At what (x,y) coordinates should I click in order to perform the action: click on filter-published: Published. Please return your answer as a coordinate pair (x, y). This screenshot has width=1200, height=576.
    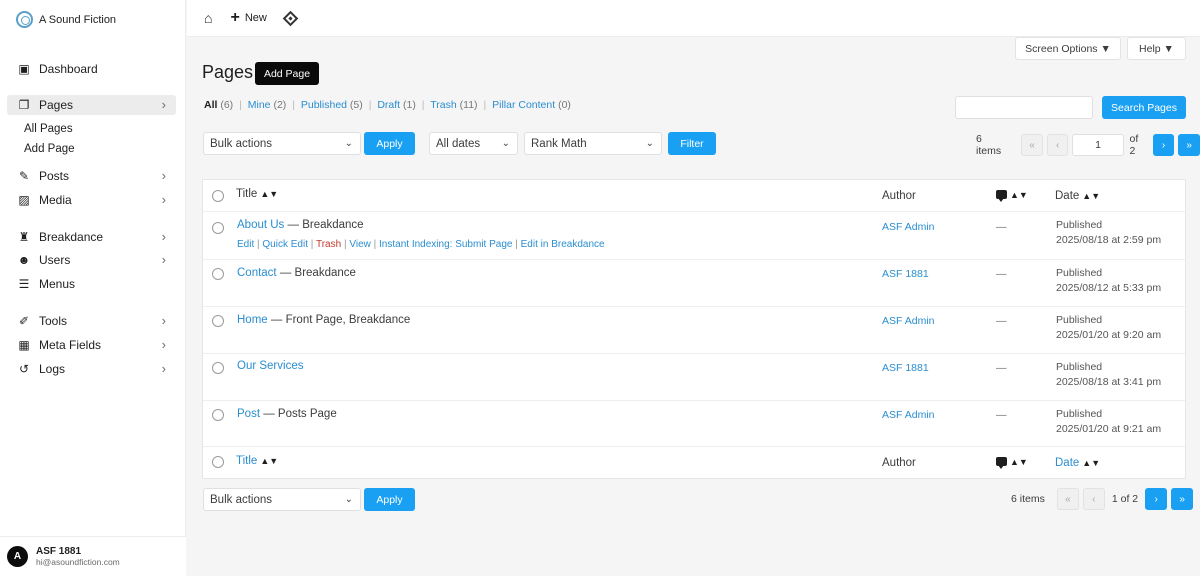
    Looking at the image, I should click on (324, 105).